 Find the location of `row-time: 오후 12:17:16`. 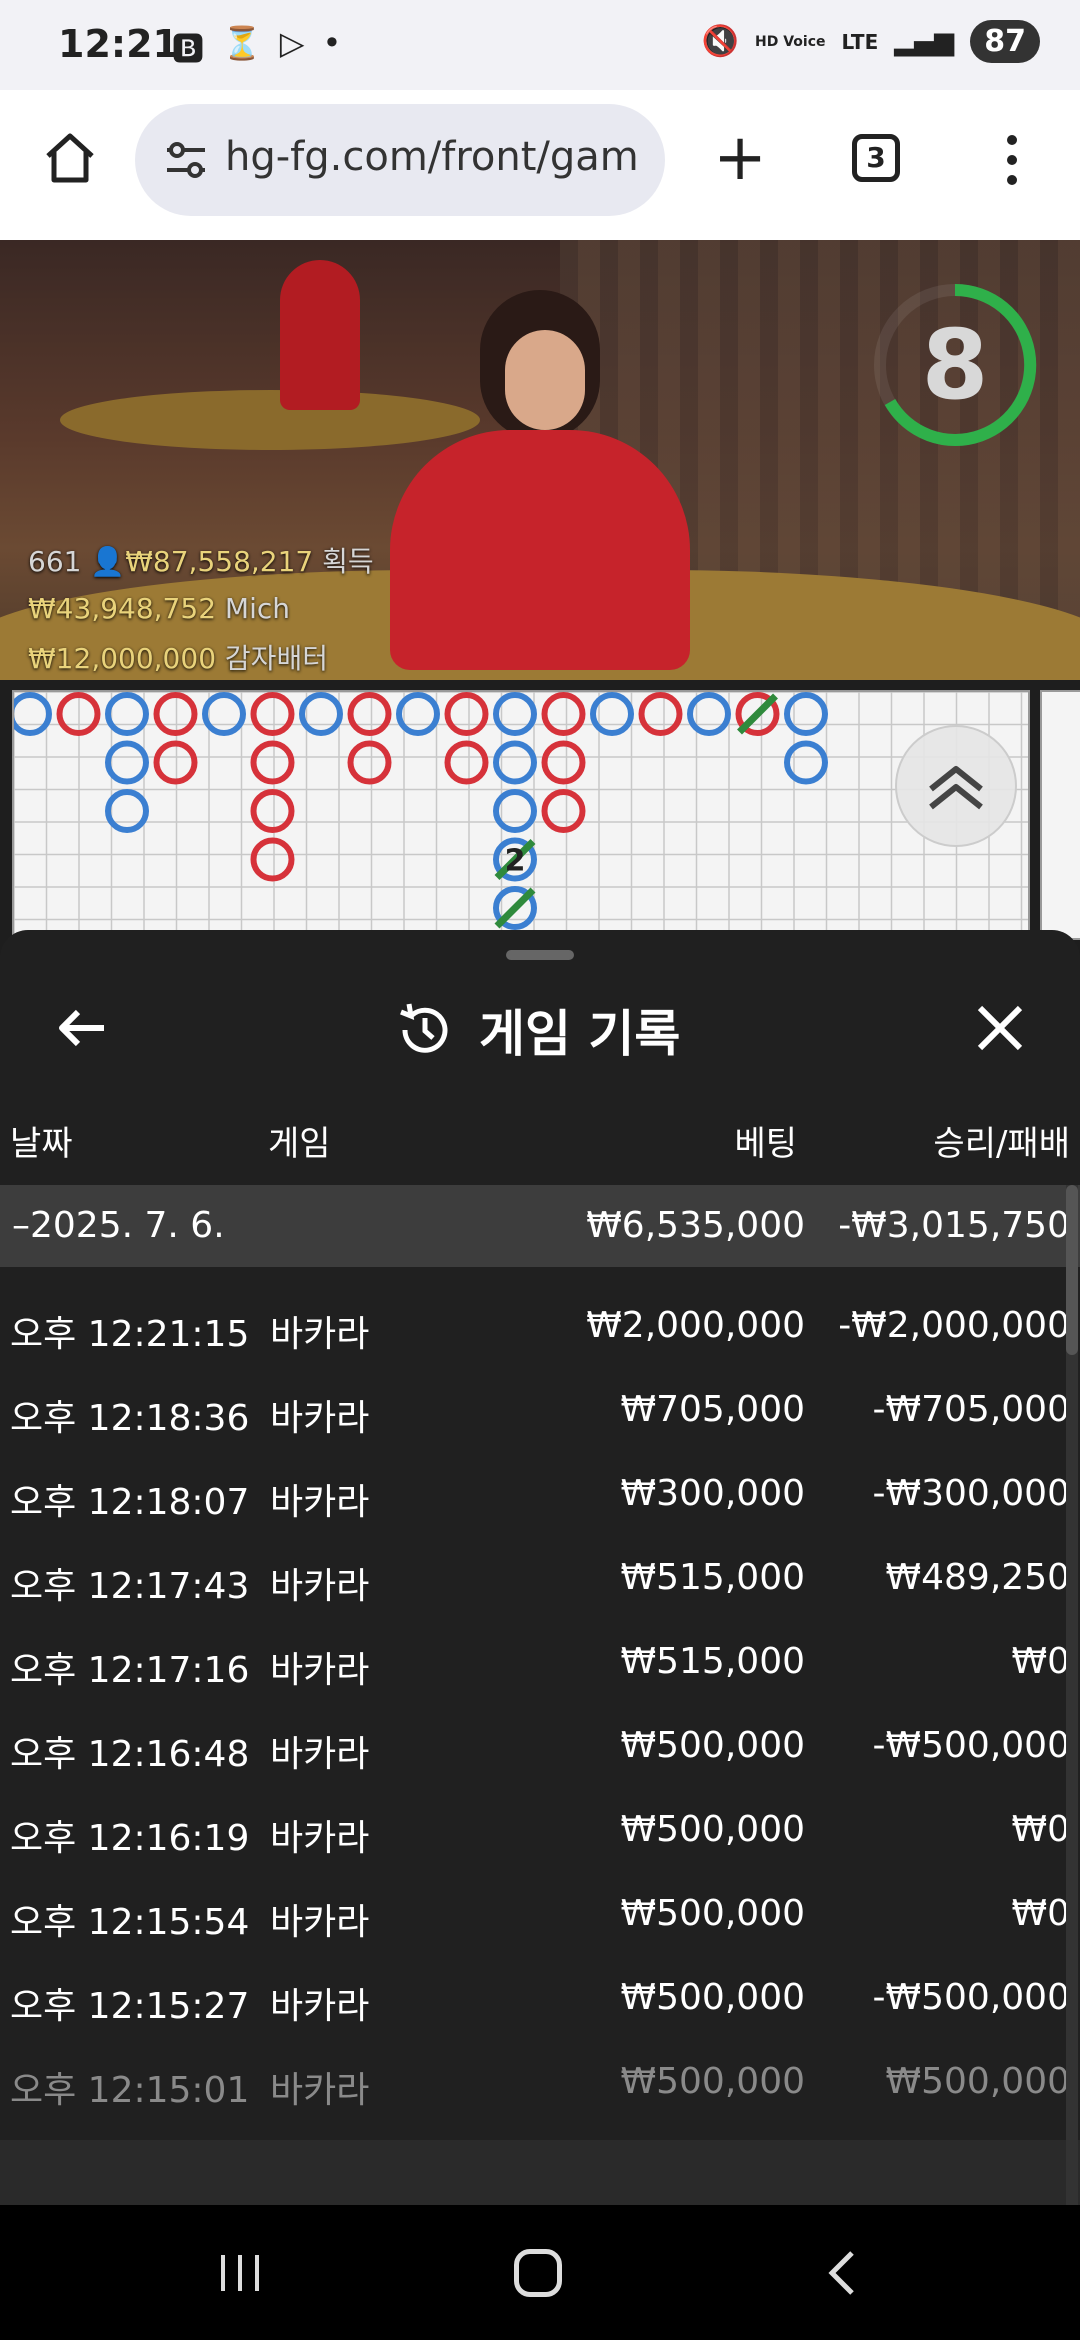

row-time: 오후 12:17:16 is located at coordinates (130, 1670).